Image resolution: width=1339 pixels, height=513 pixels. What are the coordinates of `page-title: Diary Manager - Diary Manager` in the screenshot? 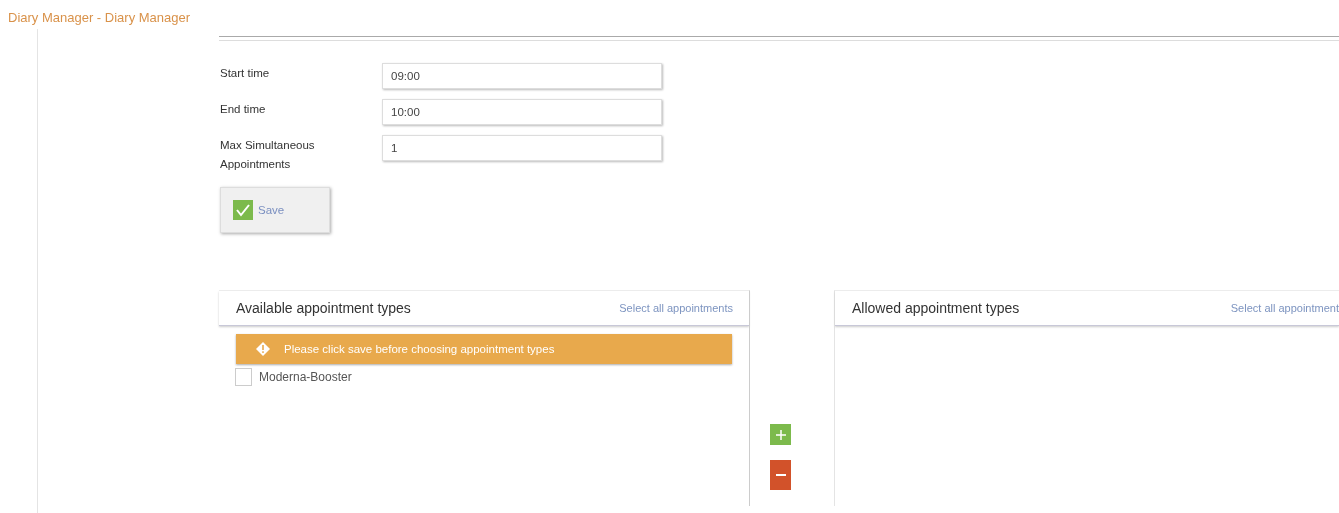 It's located at (99, 18).